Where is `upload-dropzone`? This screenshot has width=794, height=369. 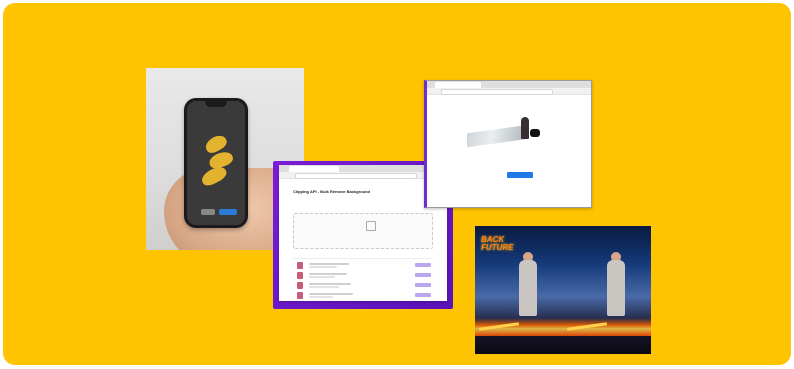 upload-dropzone is located at coordinates (363, 231).